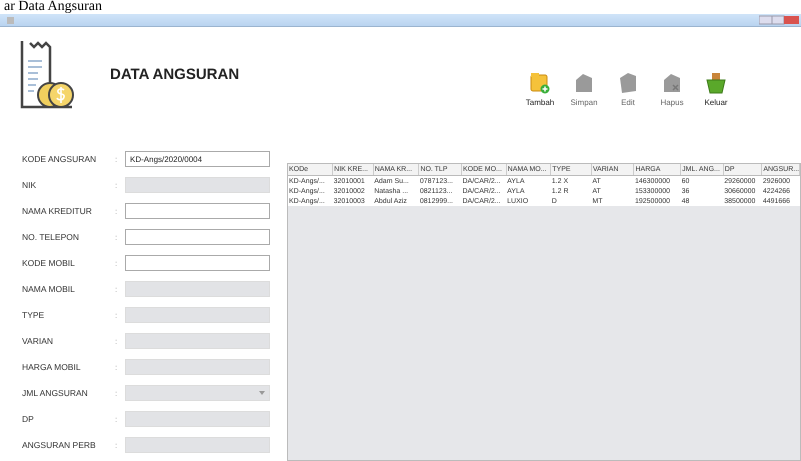  What do you see at coordinates (262, 393) in the screenshot?
I see `caret-icon` at bounding box center [262, 393].